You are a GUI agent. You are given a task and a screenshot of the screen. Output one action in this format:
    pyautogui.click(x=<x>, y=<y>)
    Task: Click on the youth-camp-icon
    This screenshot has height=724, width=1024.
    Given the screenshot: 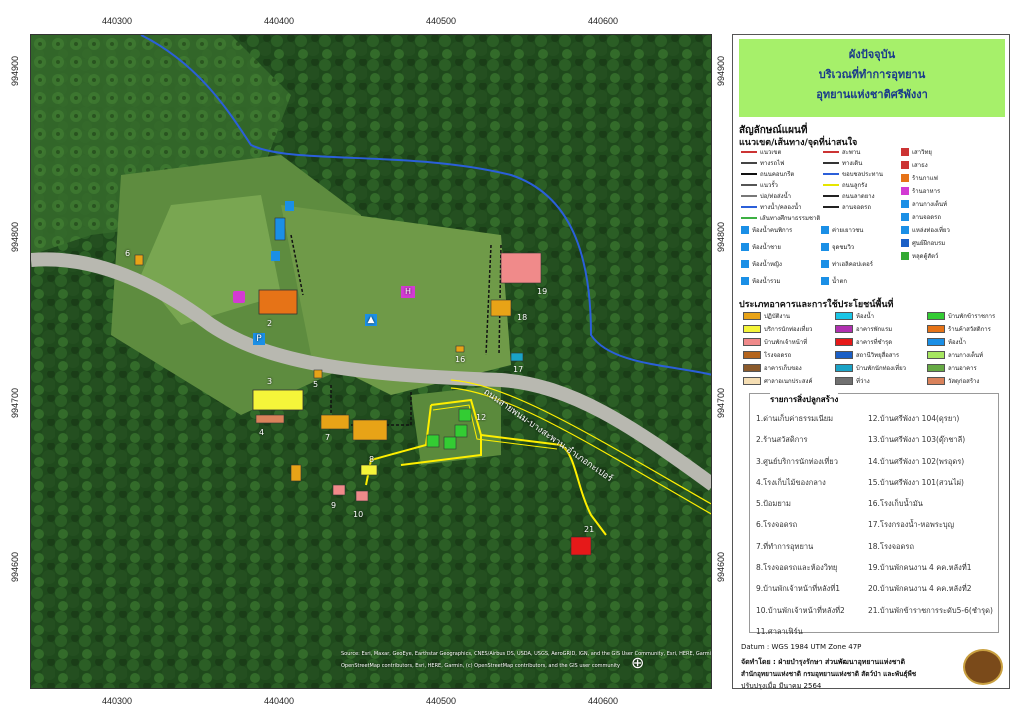 What is the action you would take?
    pyautogui.click(x=825, y=230)
    